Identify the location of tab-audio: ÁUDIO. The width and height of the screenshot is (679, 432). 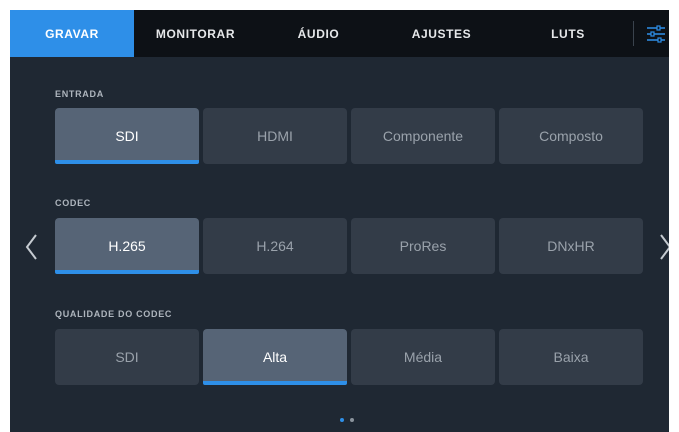
(318, 33).